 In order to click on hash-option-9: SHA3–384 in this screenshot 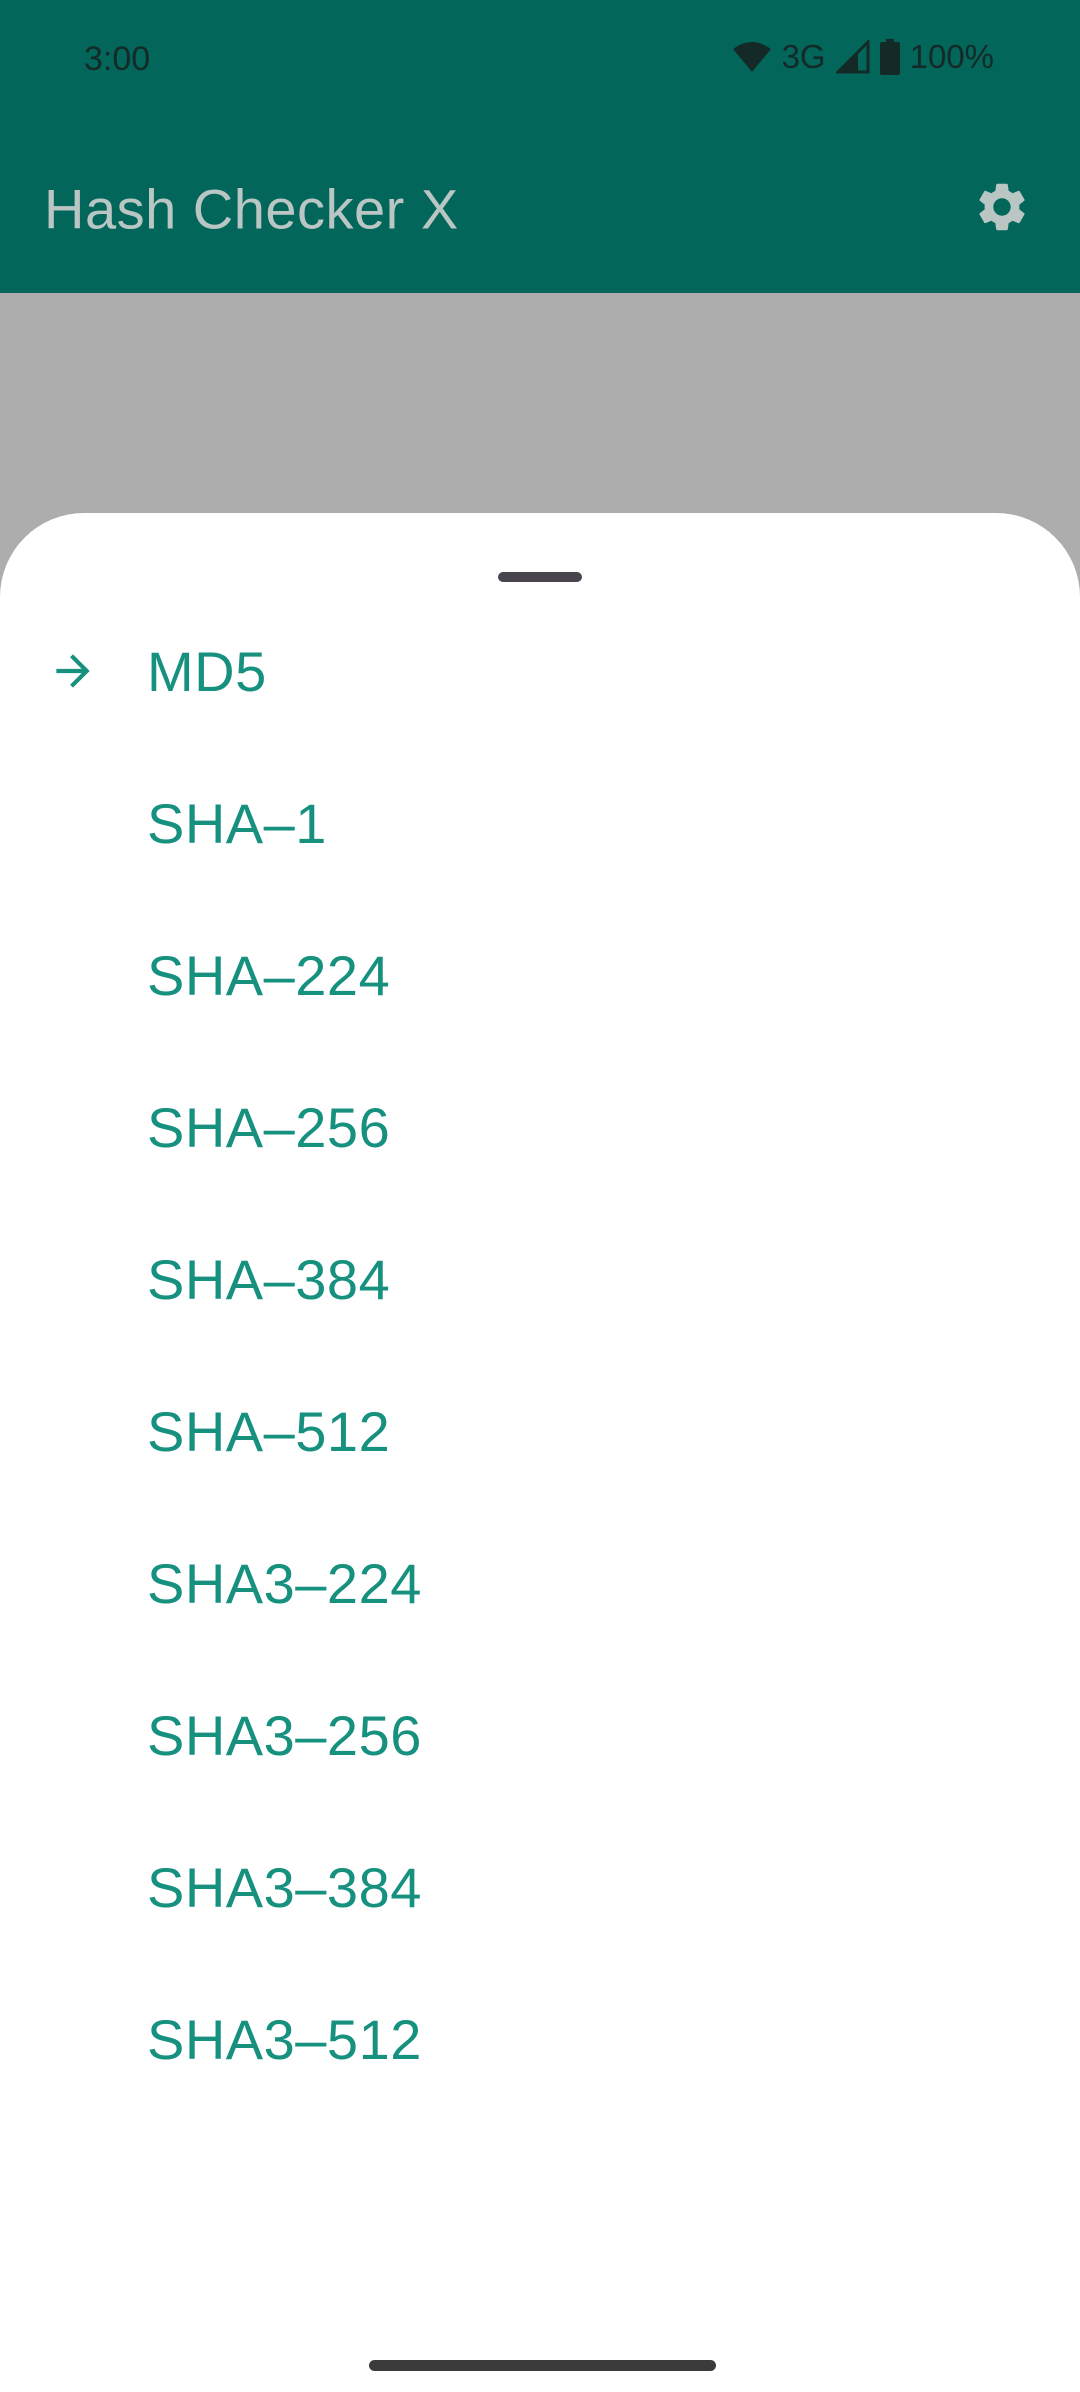, I will do `click(540, 1887)`.